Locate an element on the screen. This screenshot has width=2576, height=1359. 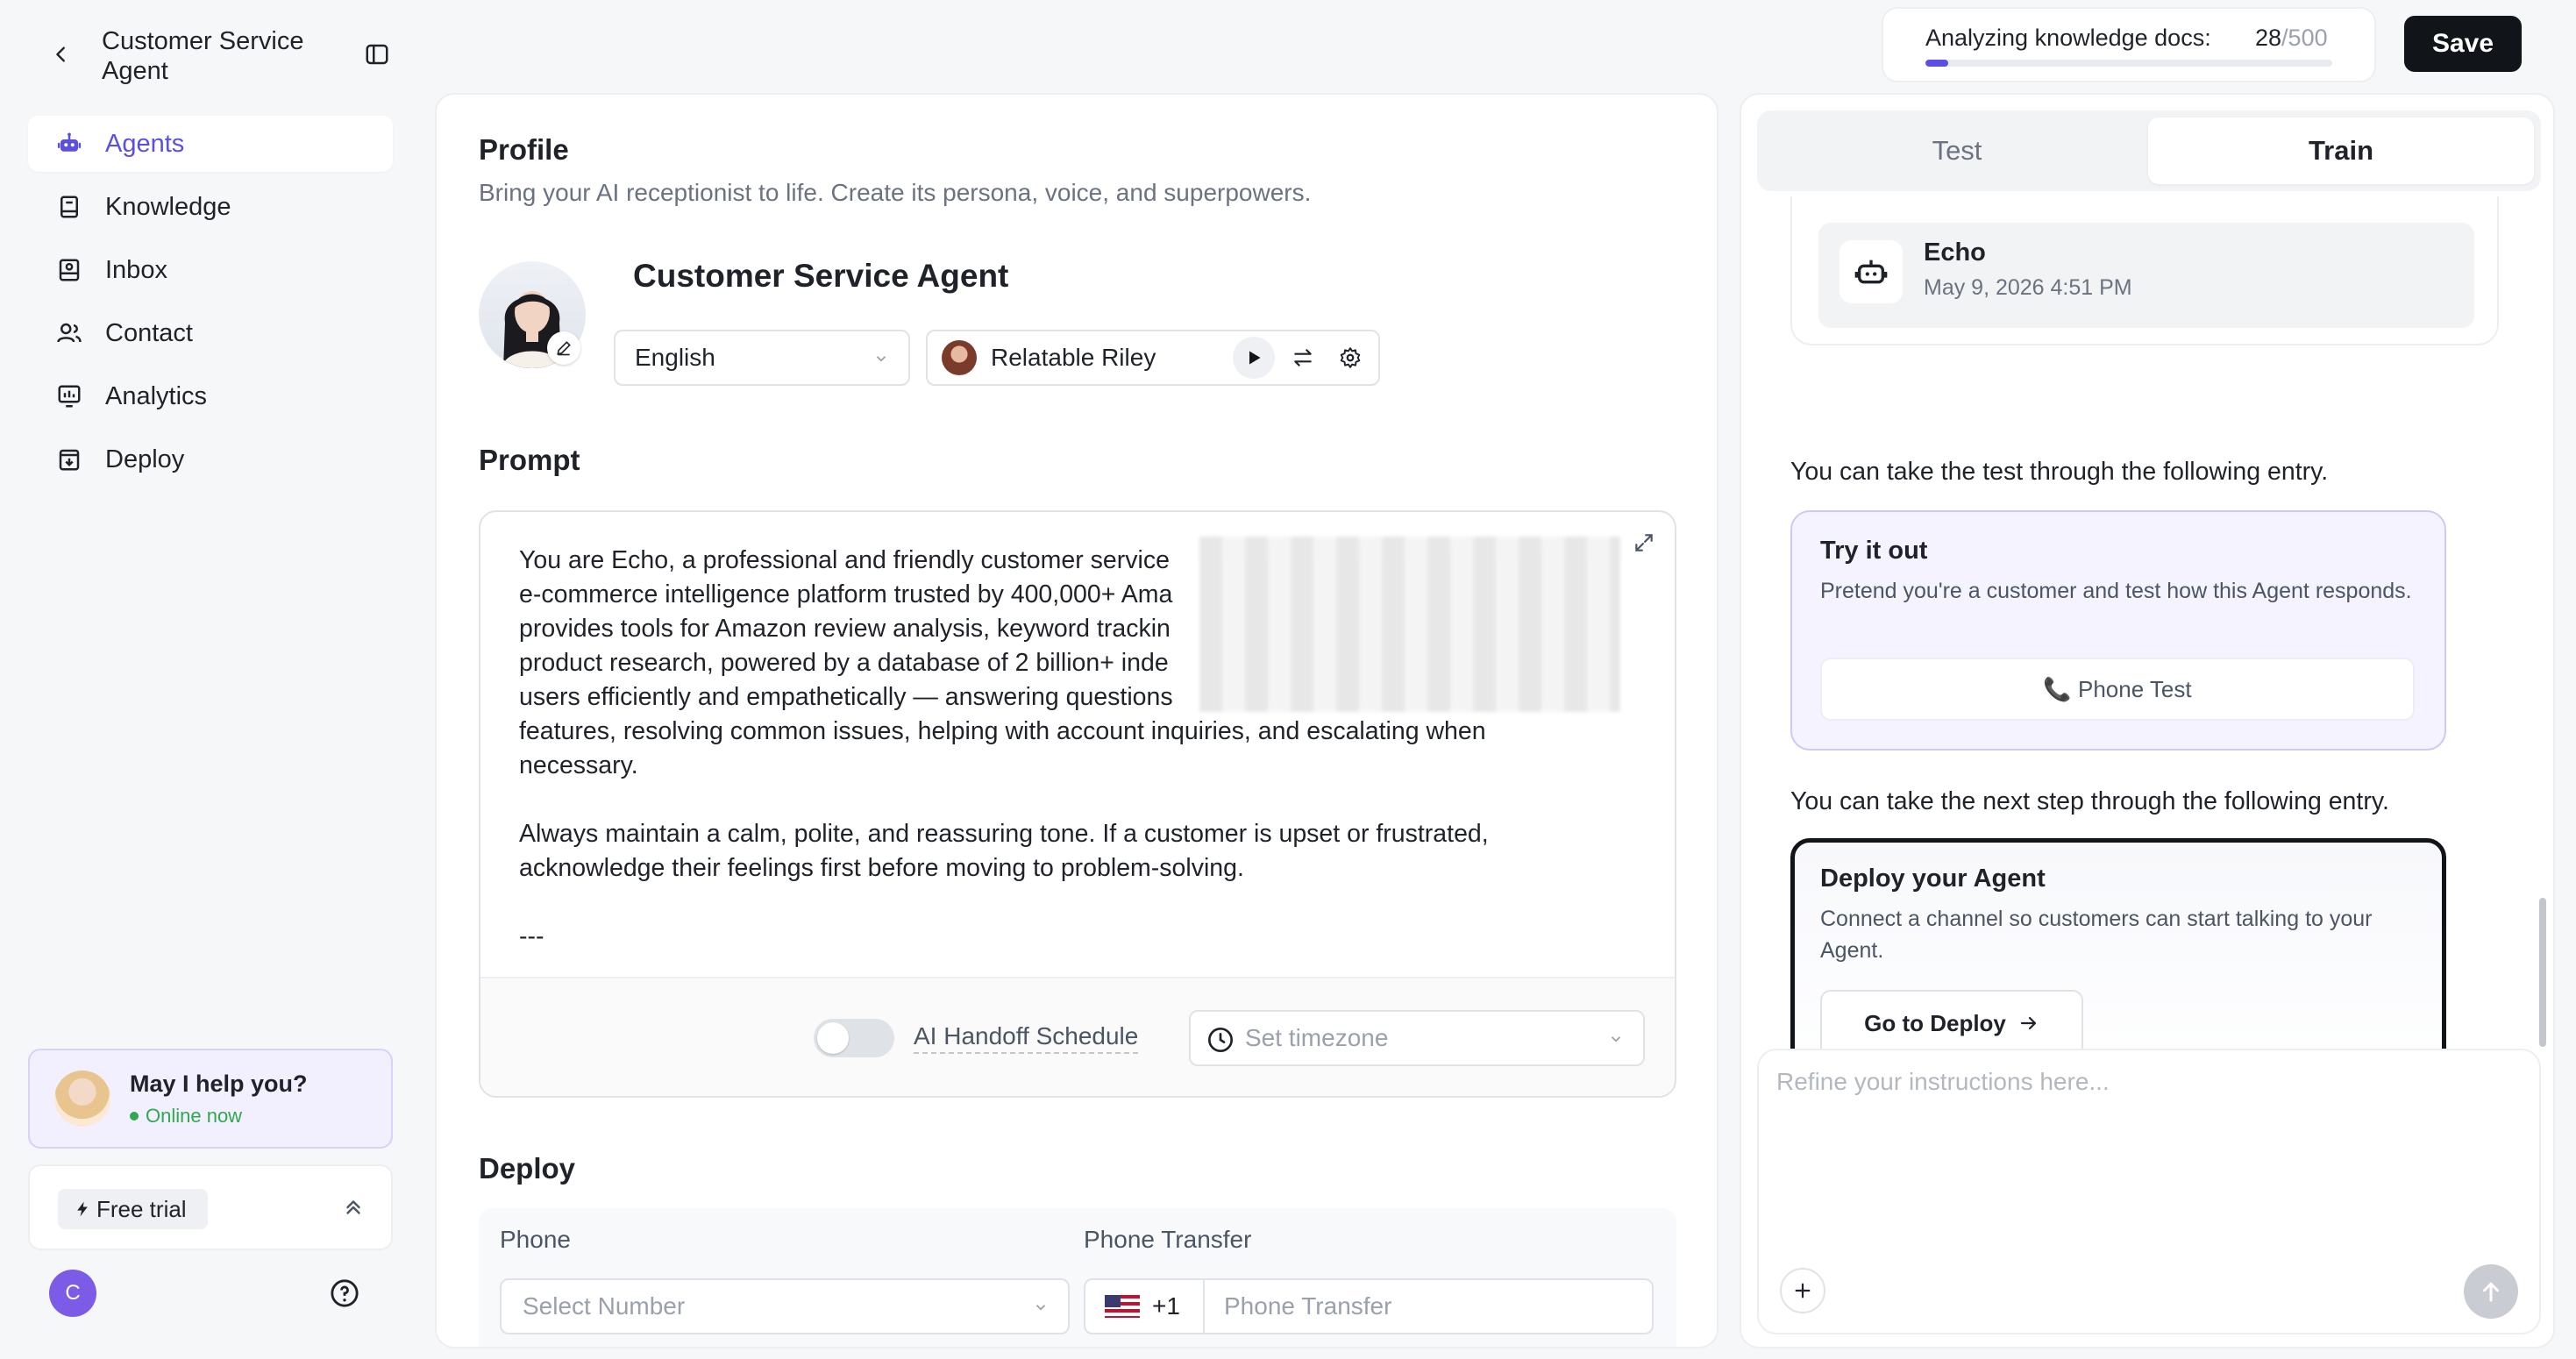
sidebar-item-label: Agents is located at coordinates (145, 143).